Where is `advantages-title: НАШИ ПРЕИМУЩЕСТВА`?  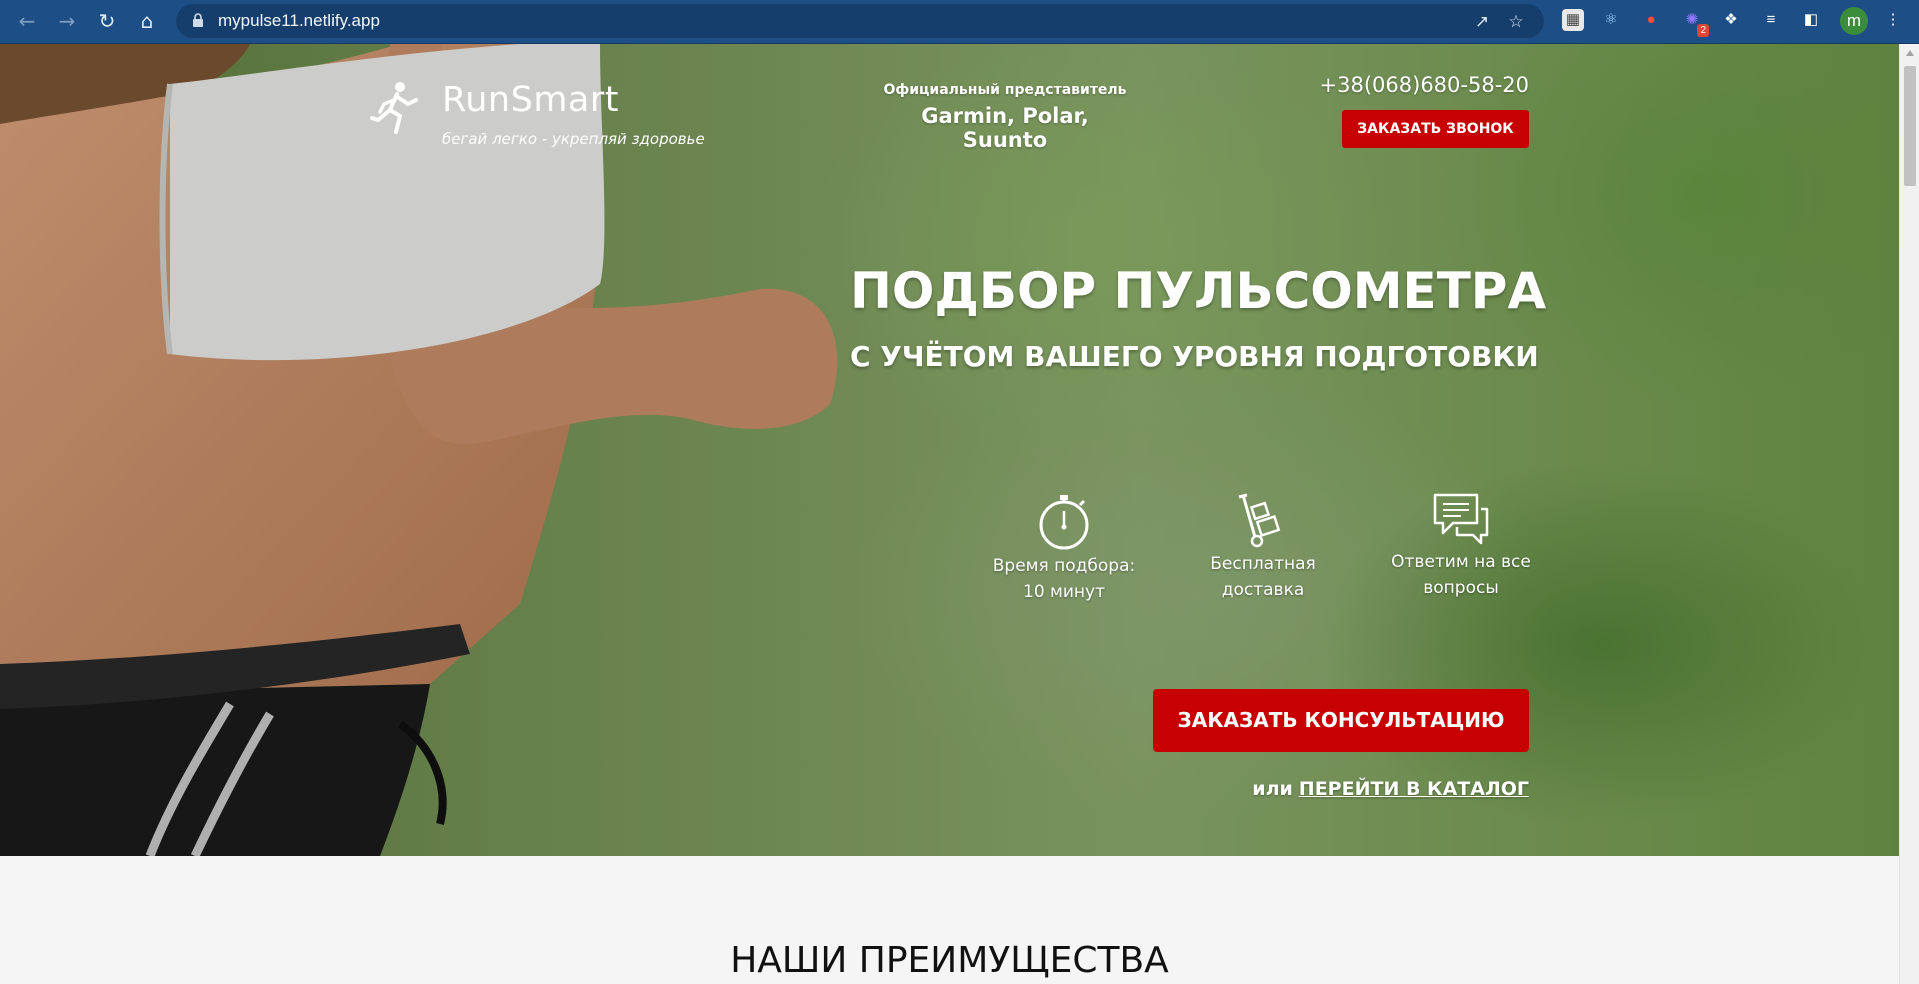
advantages-title: НАШИ ПРЕИМУЩЕСТВА is located at coordinates (949, 960).